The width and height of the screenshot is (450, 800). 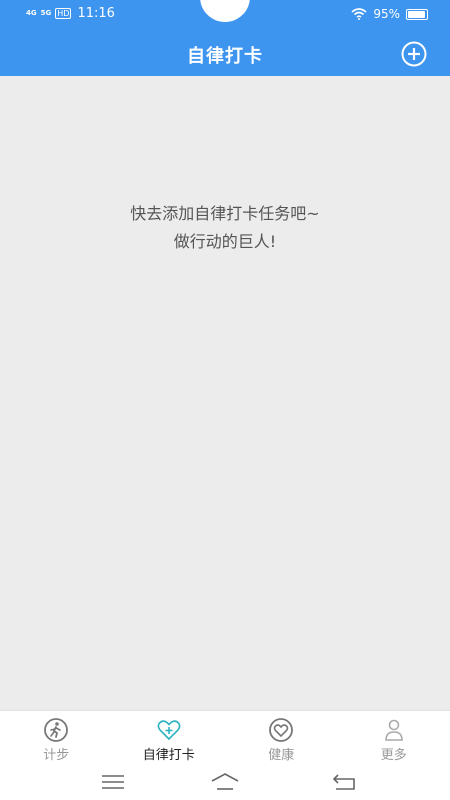 What do you see at coordinates (168, 755) in the screenshot?
I see `tab-label-discipline: 自律打卡` at bounding box center [168, 755].